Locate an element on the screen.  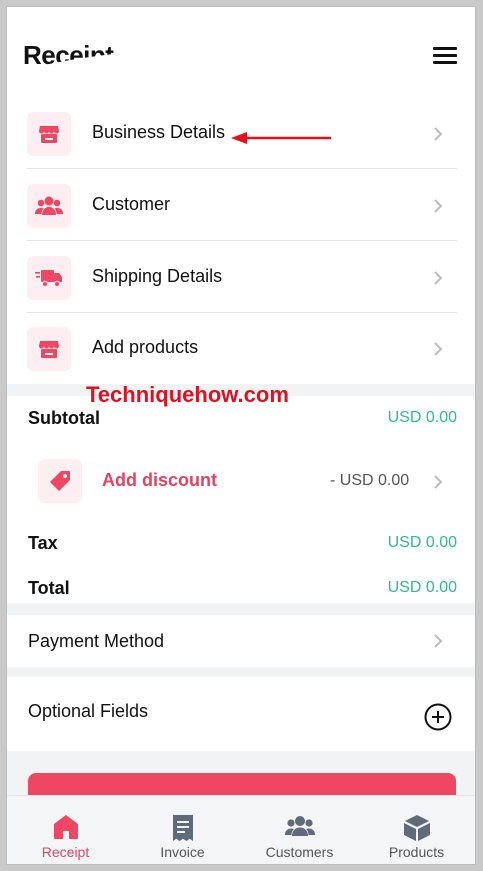
add-products-label: Add products is located at coordinates (145, 347).